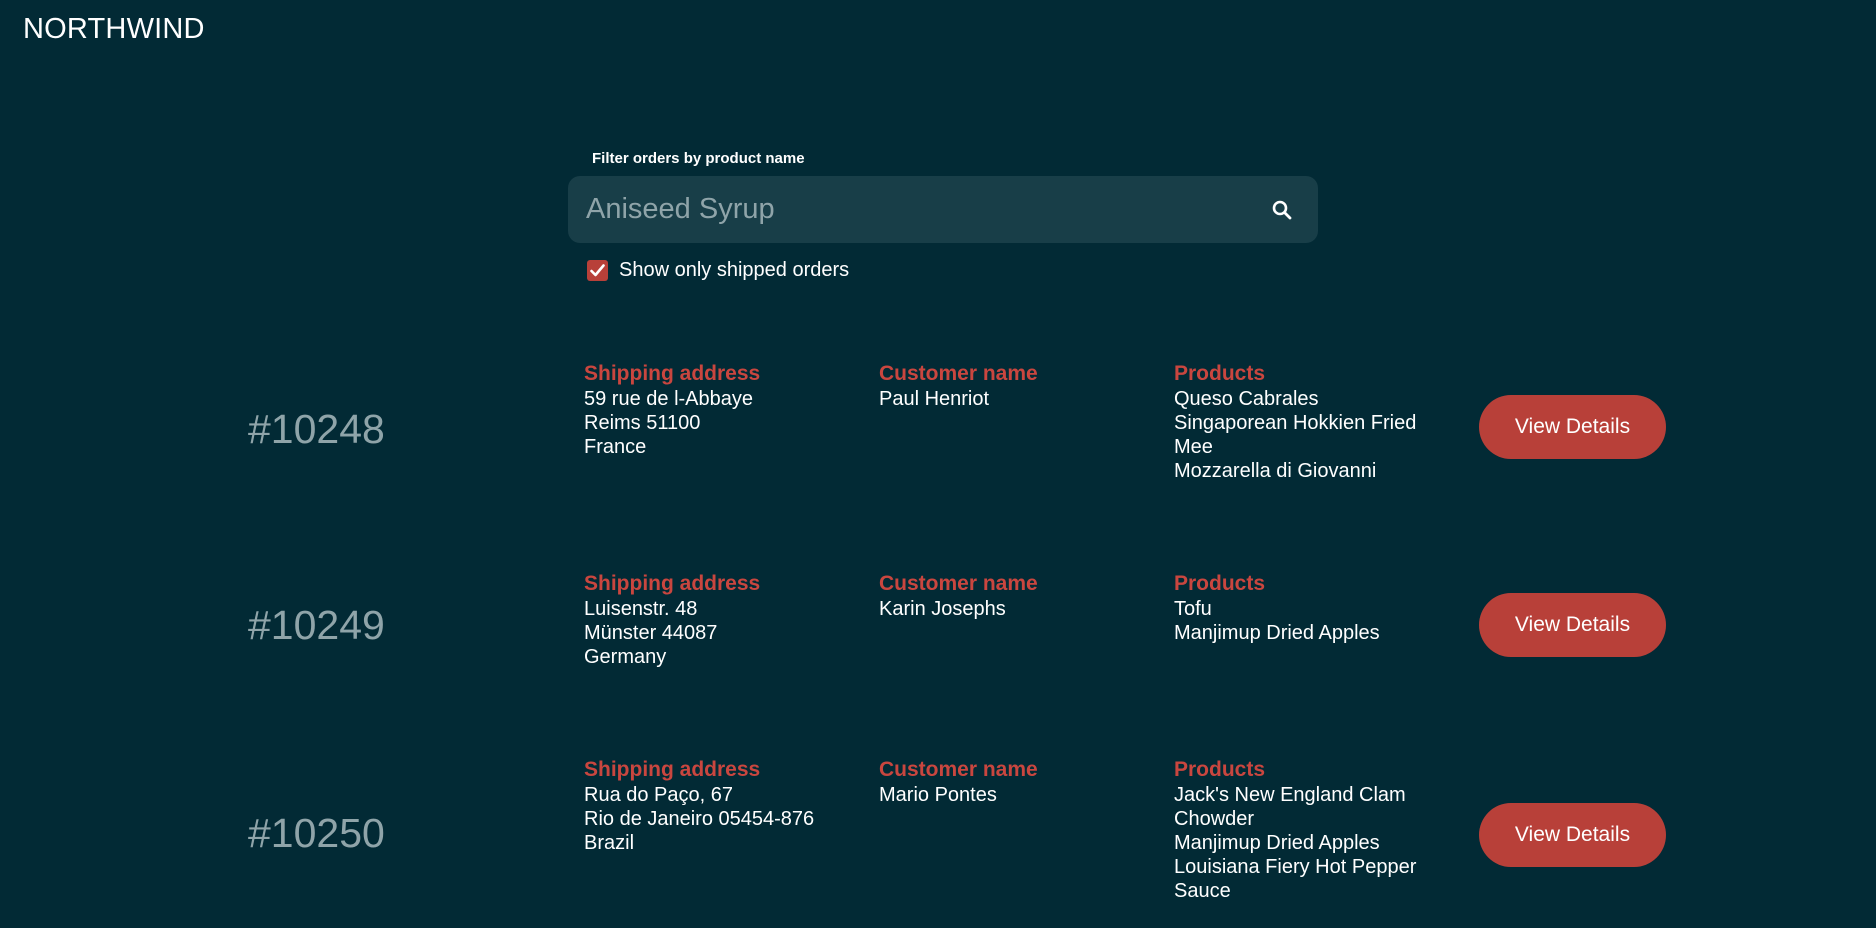 The image size is (1876, 928). I want to click on filter-label: Filter orders by product name, so click(698, 158).